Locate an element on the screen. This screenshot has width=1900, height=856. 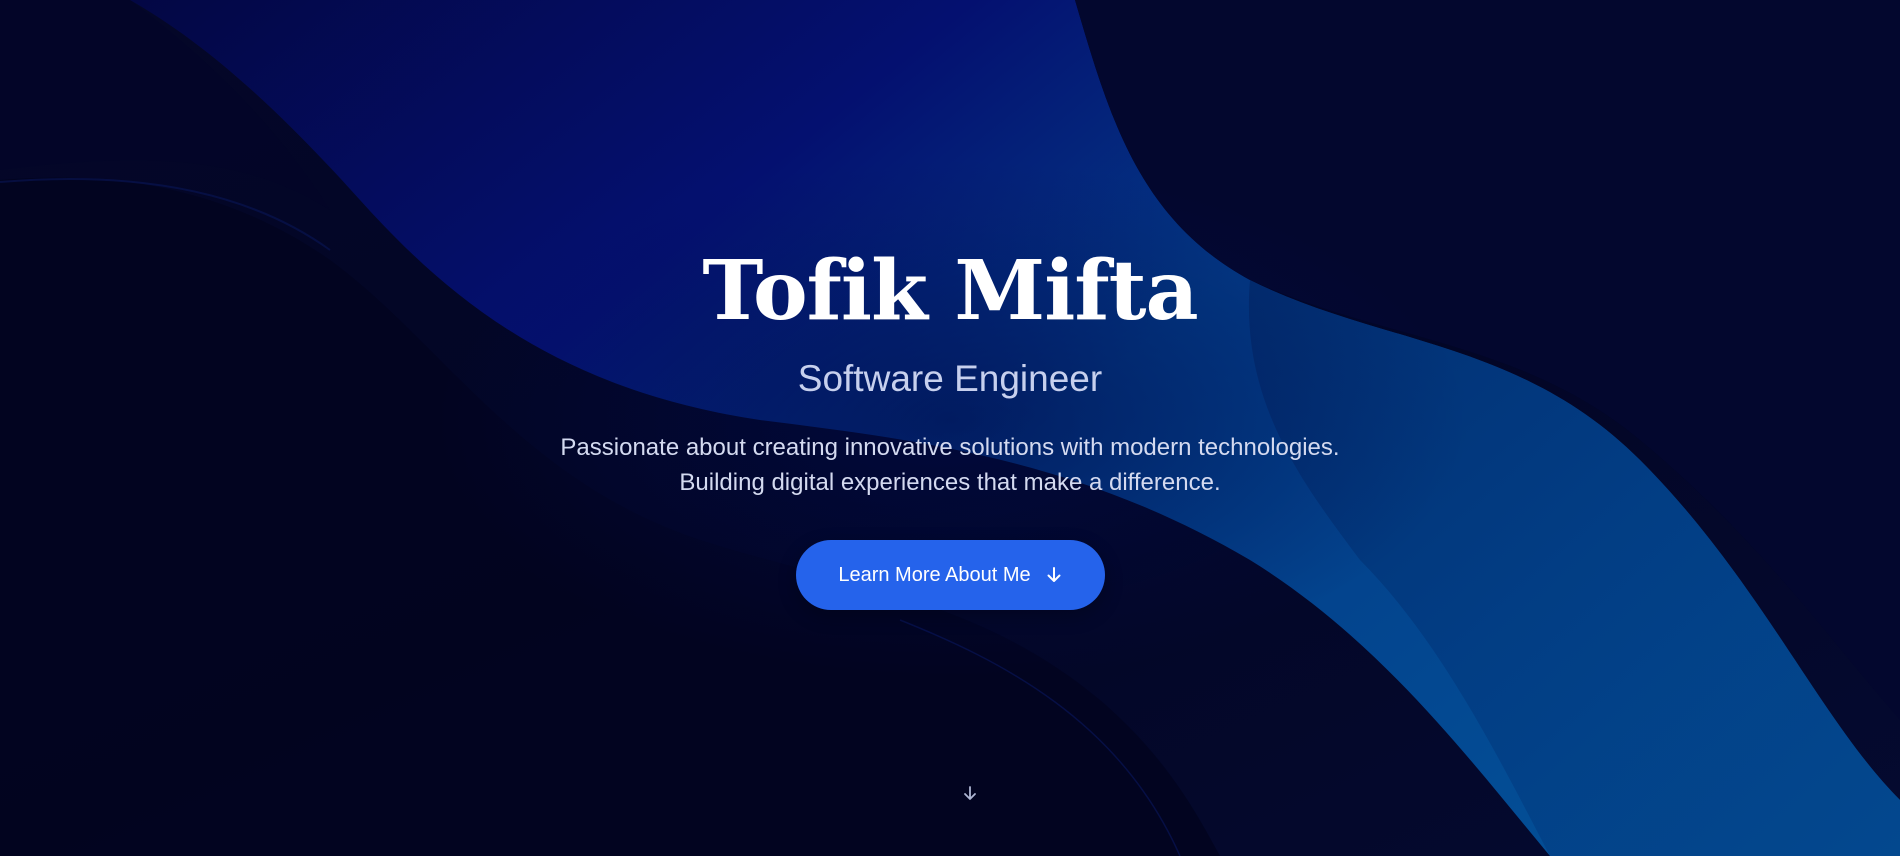
hero-name: Tofik Mifta is located at coordinates (950, 291).